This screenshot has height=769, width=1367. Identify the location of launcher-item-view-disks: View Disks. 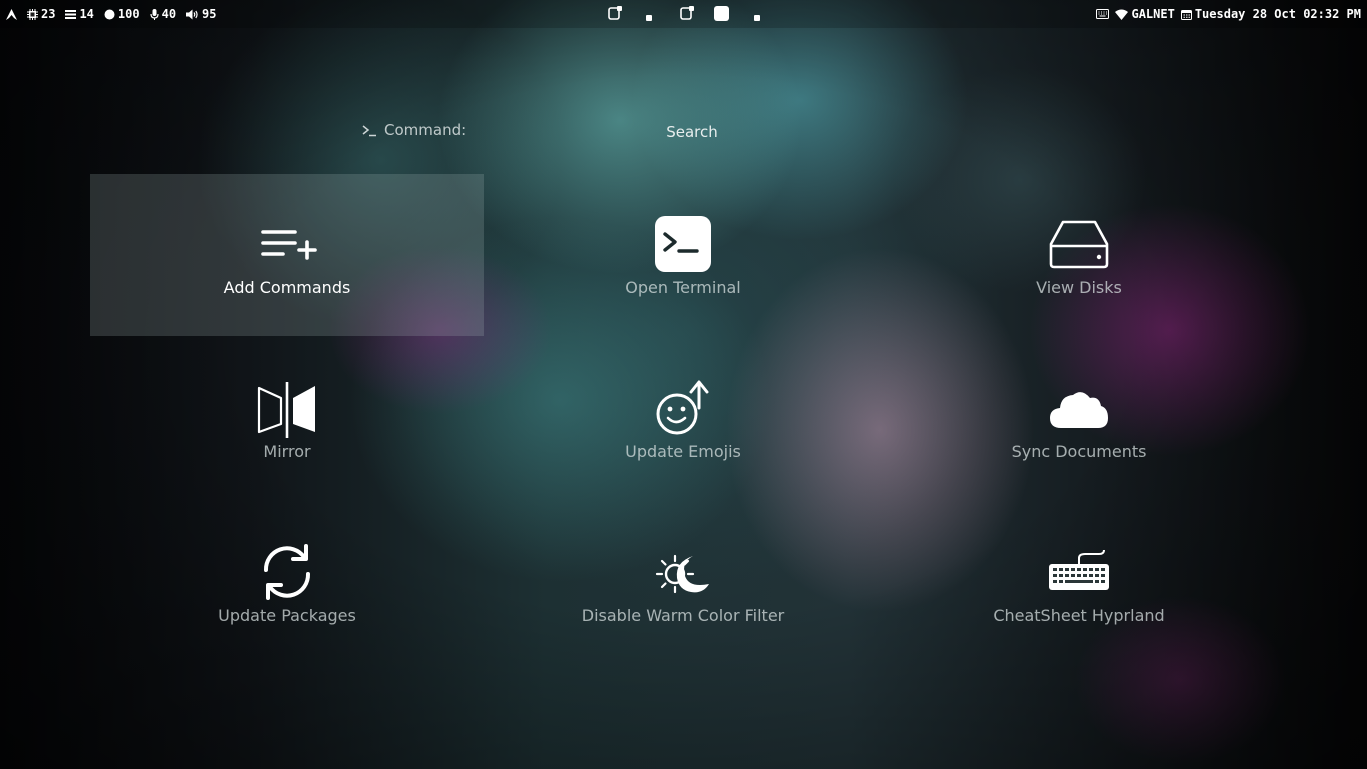
(1079, 255).